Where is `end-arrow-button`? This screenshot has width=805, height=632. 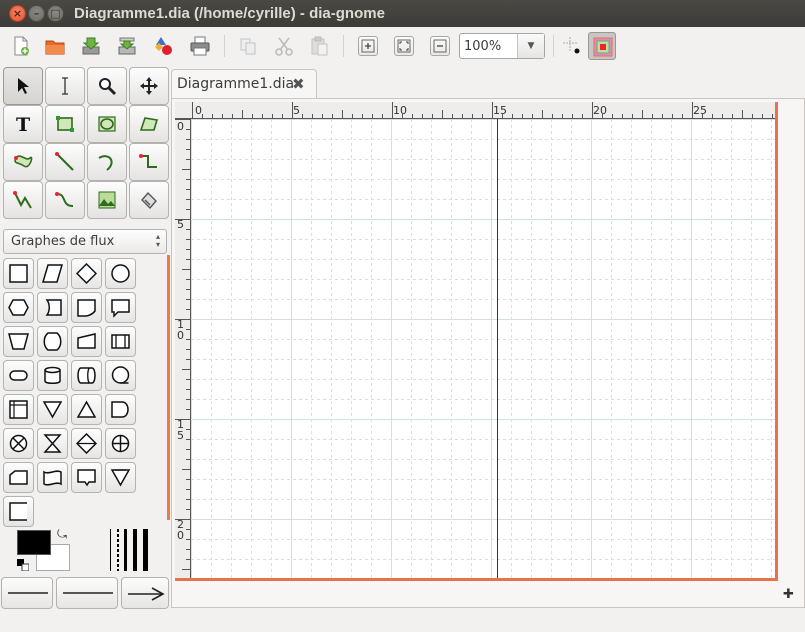 end-arrow-button is located at coordinates (145, 593).